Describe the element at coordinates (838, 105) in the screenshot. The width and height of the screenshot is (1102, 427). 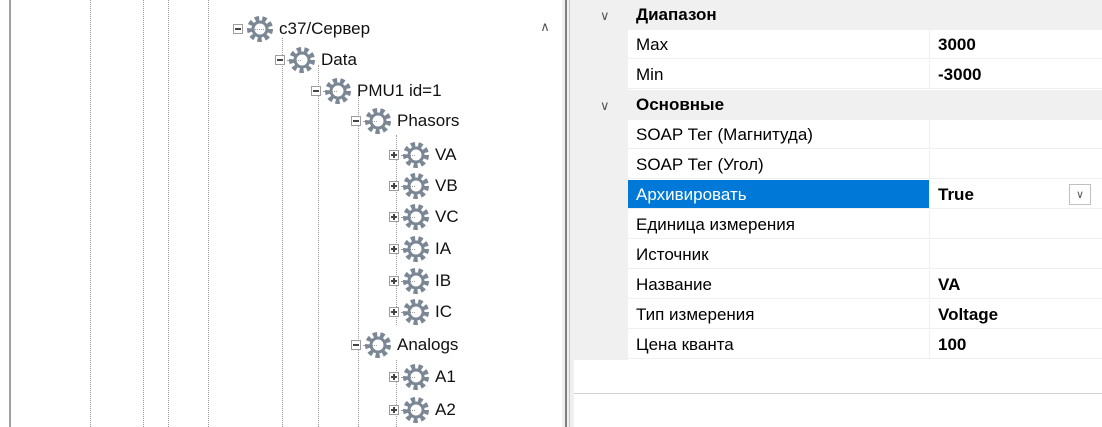
I see `category-main: ∨ Основные` at that location.